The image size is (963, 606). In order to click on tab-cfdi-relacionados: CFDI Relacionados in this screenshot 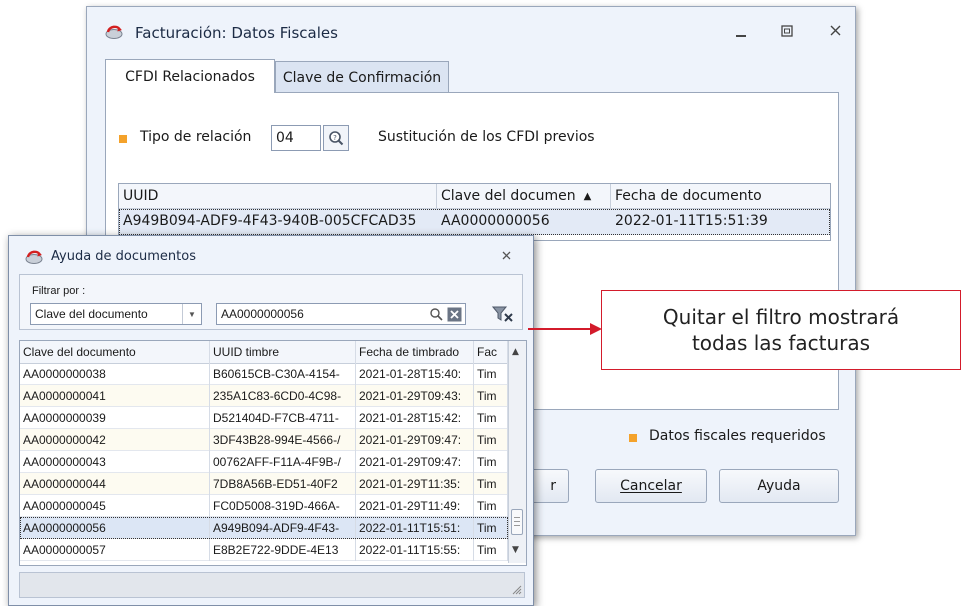, I will do `click(190, 76)`.